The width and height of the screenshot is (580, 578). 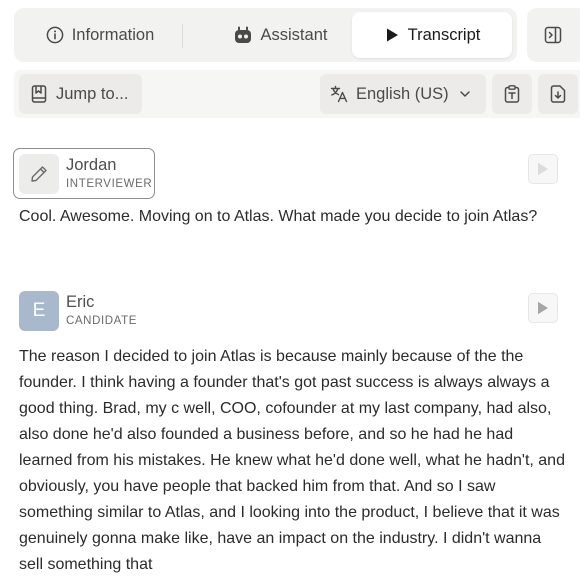 I want to click on panel-collapse-icon, so click(x=553, y=35).